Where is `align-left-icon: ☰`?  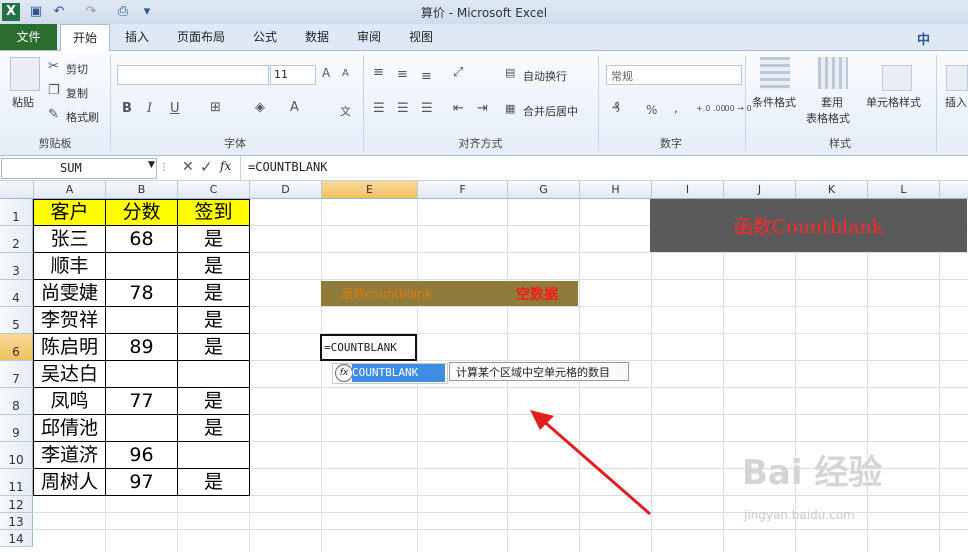
align-left-icon: ☰ is located at coordinates (379, 108).